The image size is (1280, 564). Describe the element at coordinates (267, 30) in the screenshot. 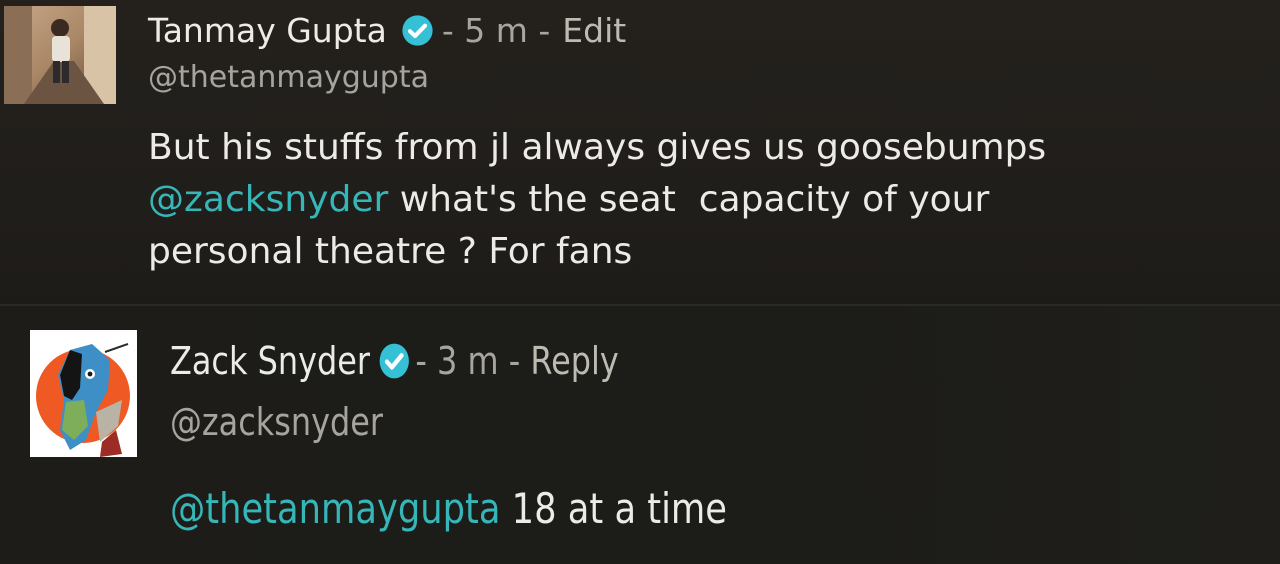

I see `author-name: Tanmay Gupta` at that location.